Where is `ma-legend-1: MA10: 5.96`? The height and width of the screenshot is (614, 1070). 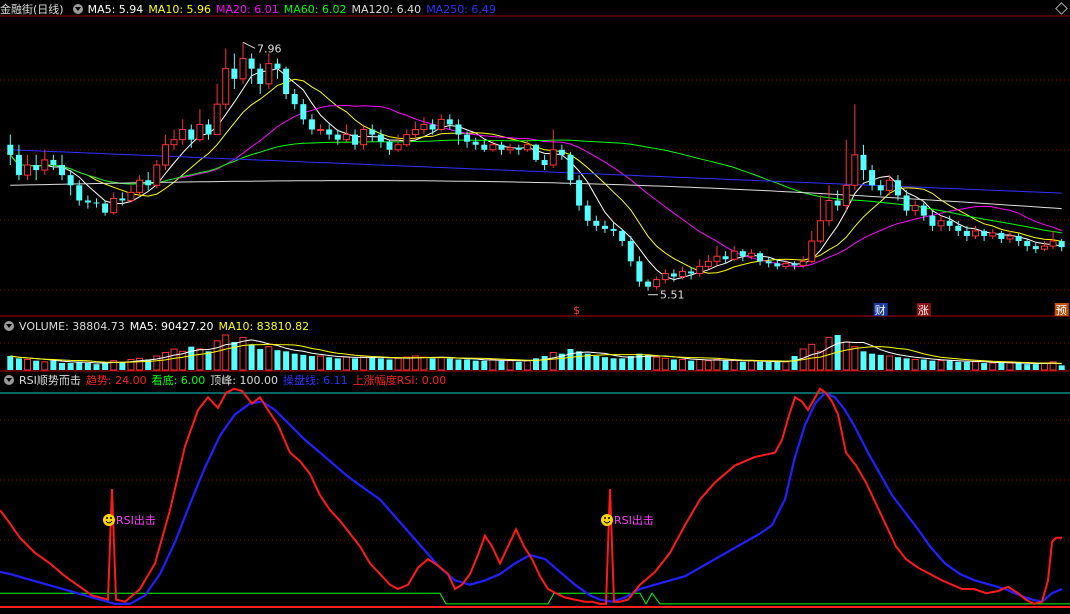
ma-legend-1: MA10: 5.96 is located at coordinates (180, 9).